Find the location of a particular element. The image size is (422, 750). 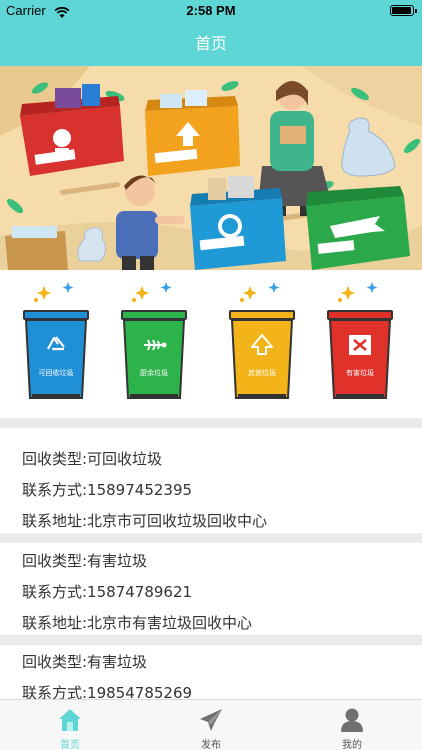

record-phone: 联系方式:19854785269 is located at coordinates (107, 691).